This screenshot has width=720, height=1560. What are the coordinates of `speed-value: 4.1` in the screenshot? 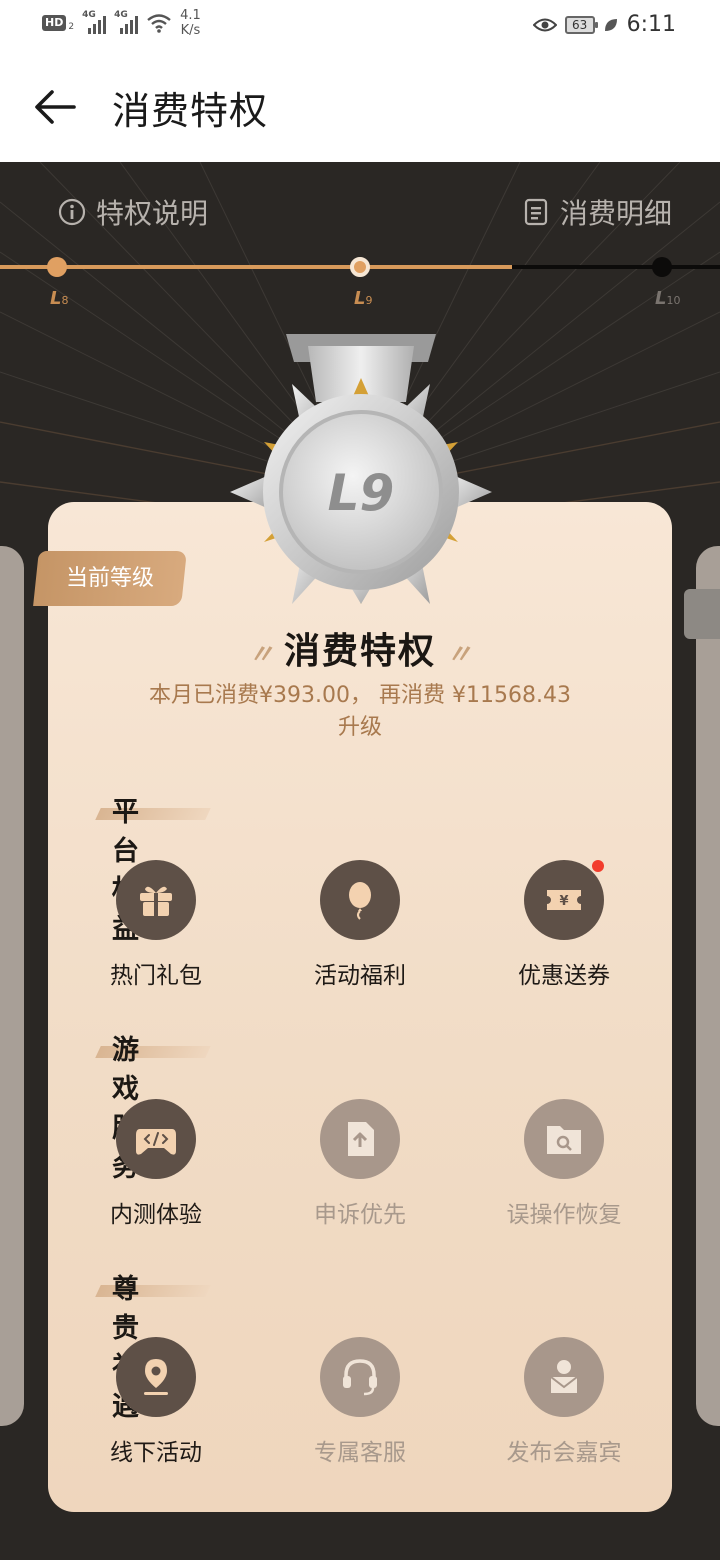 It's located at (190, 15).